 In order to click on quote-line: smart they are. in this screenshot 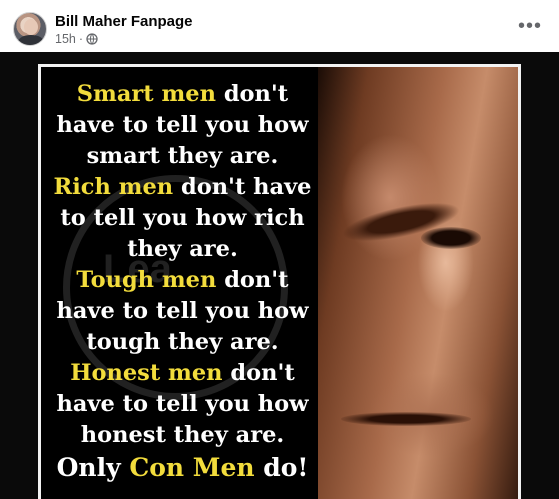, I will do `click(182, 156)`.